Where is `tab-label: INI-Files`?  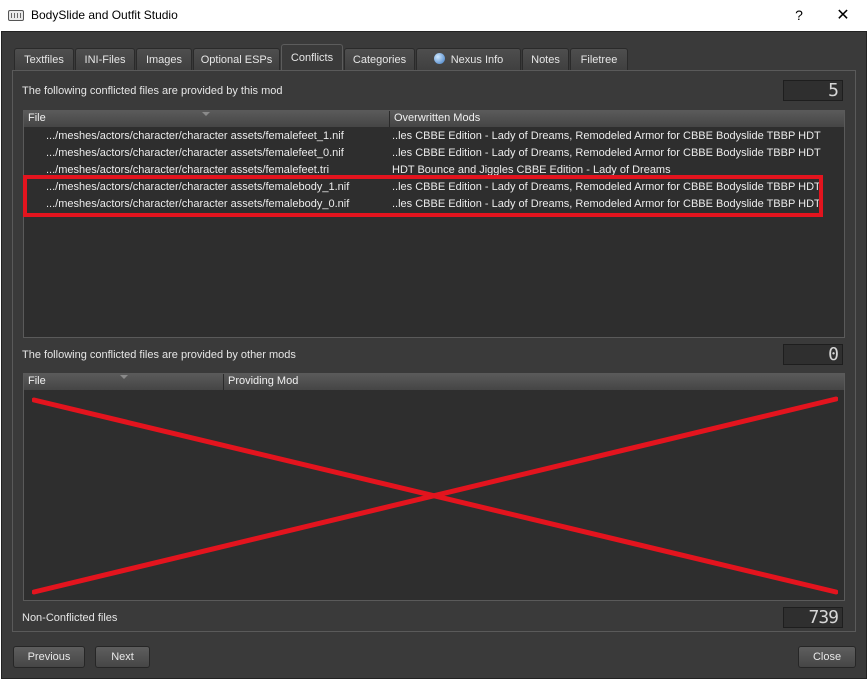 tab-label: INI-Files is located at coordinates (105, 60).